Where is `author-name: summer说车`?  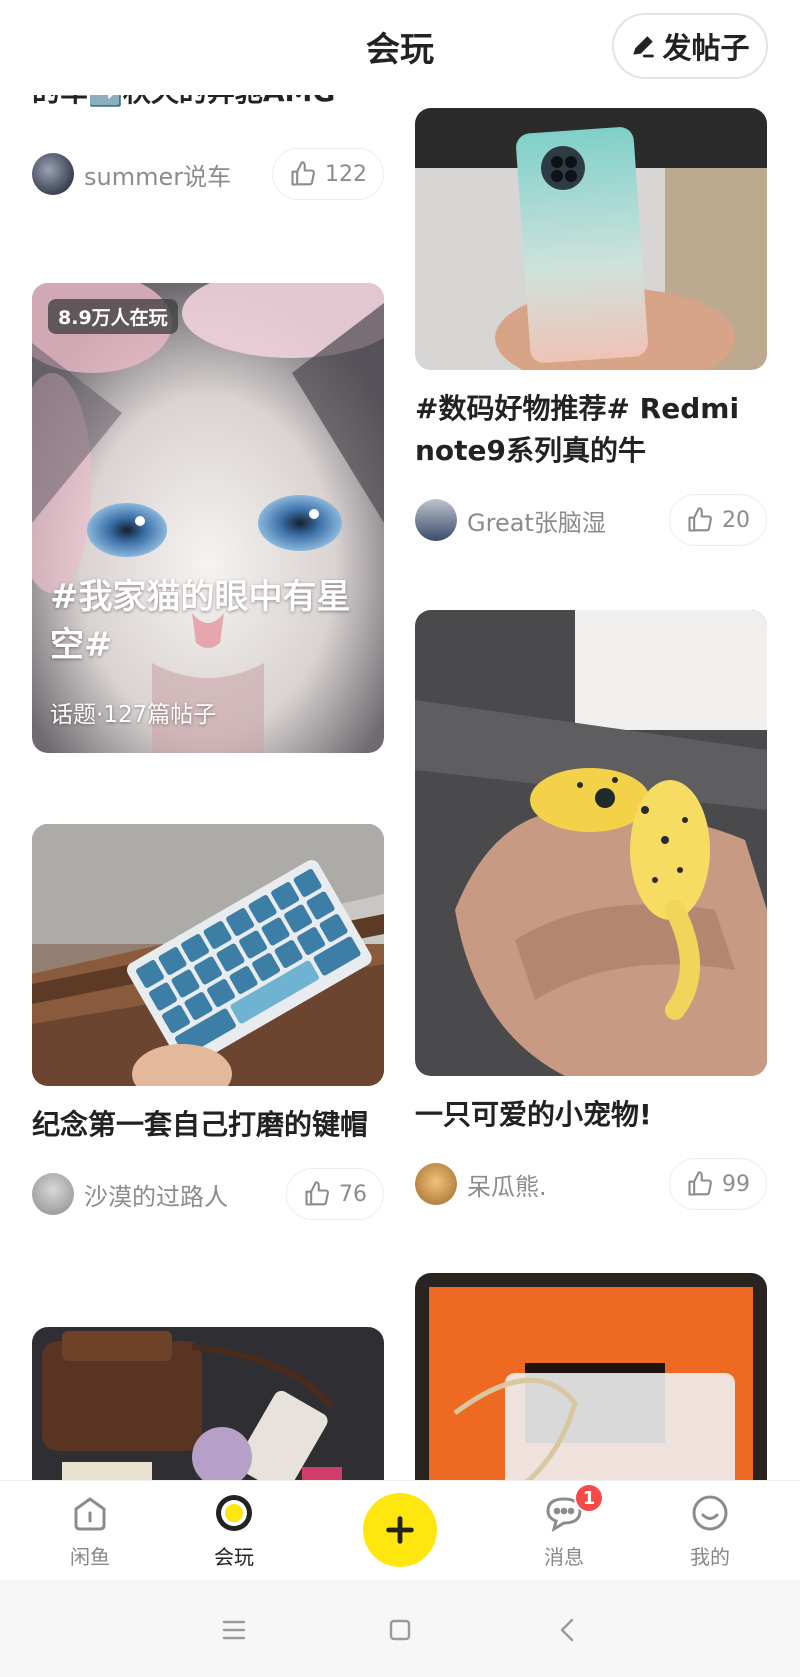
author-name: summer说车 is located at coordinates (157, 174).